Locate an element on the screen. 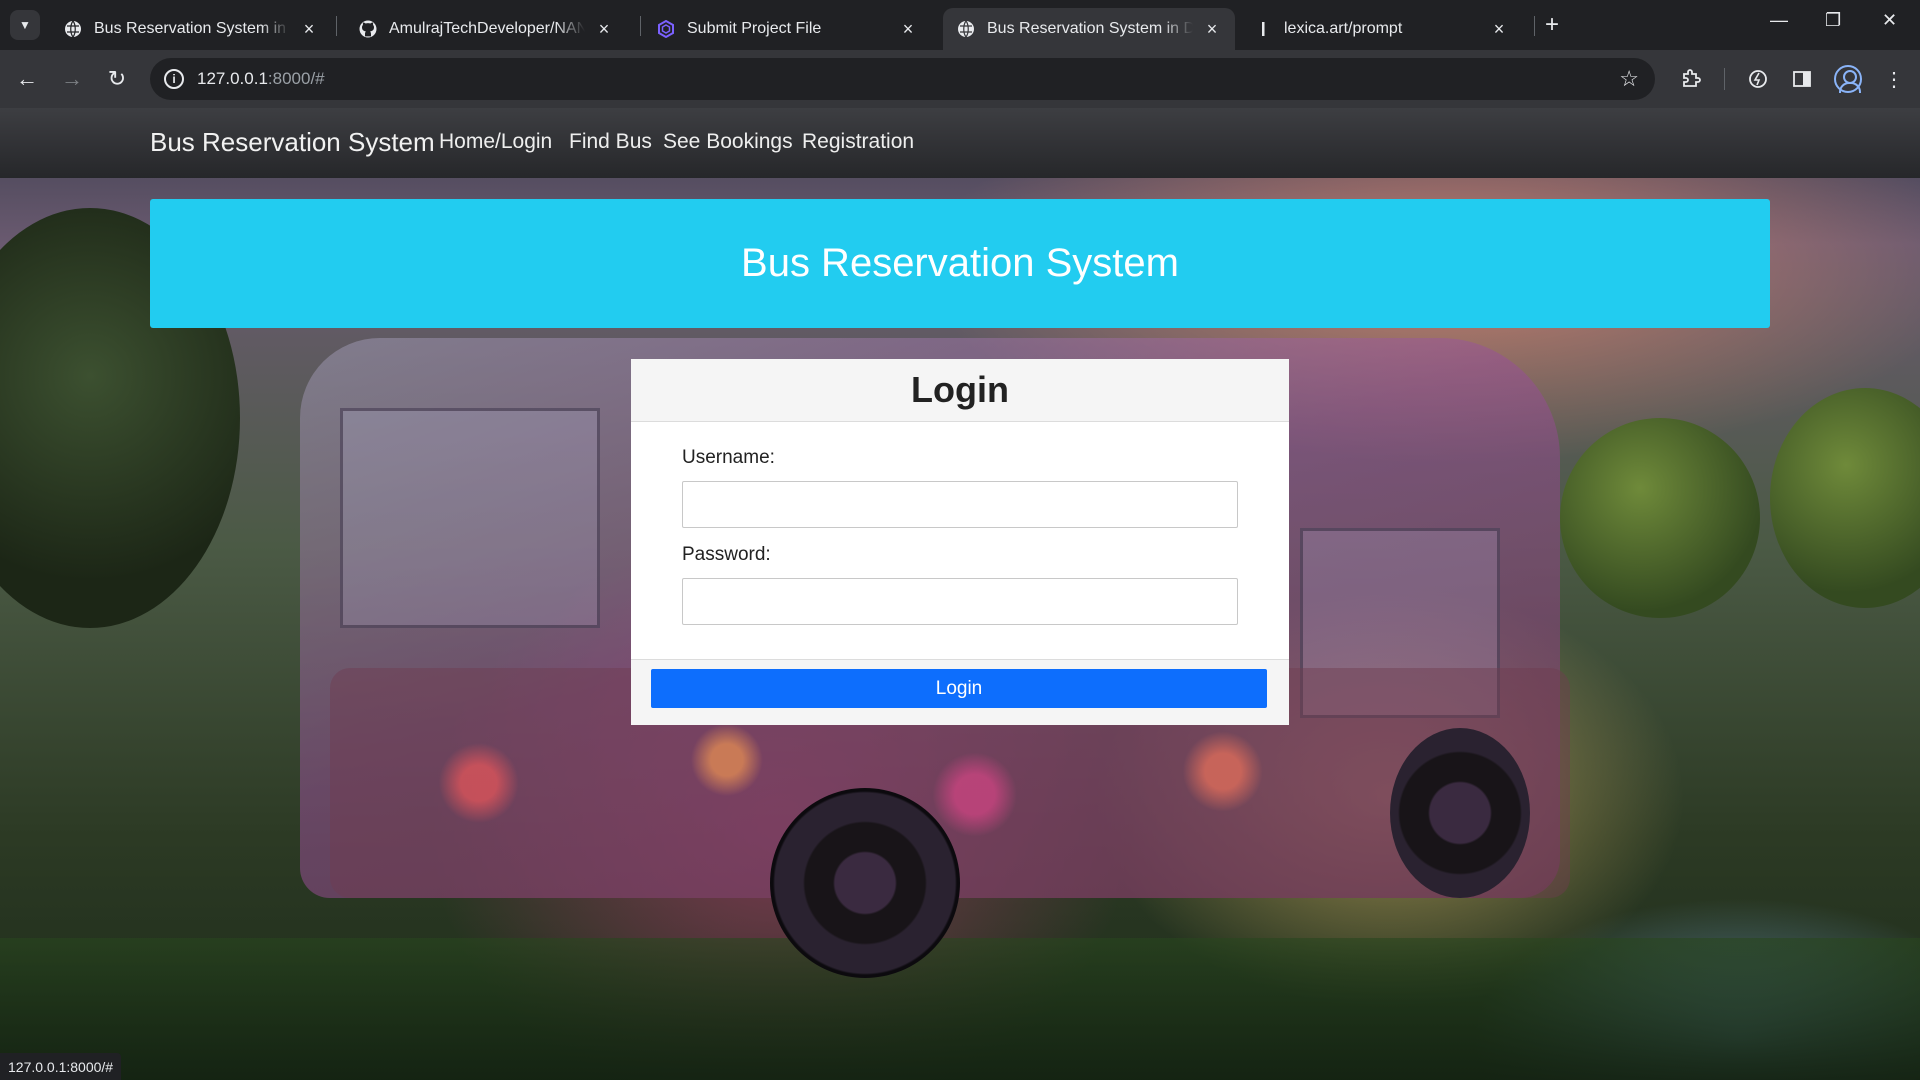 This screenshot has width=1920, height=1080. password-label: Password: is located at coordinates (726, 554).